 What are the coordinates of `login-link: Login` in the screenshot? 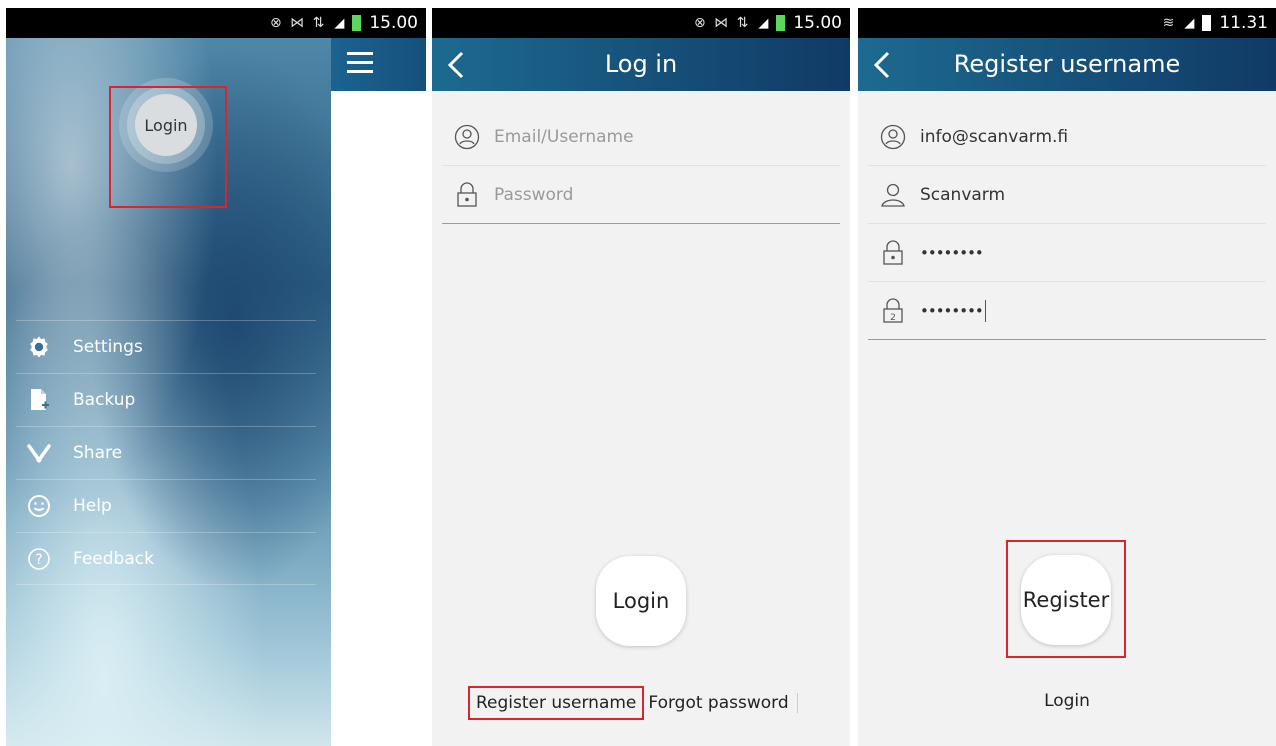 It's located at (1067, 701).